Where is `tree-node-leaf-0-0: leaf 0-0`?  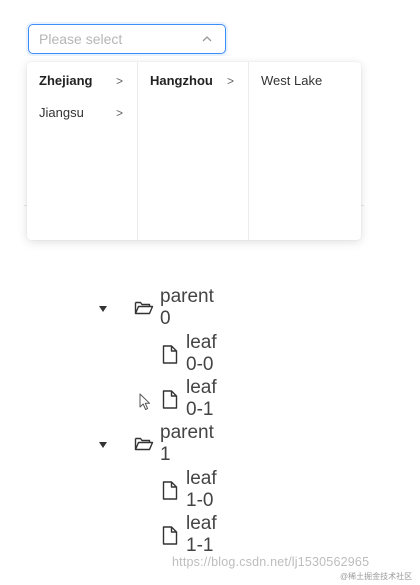 tree-node-leaf-0-0: leaf 0-0 is located at coordinates (190, 353).